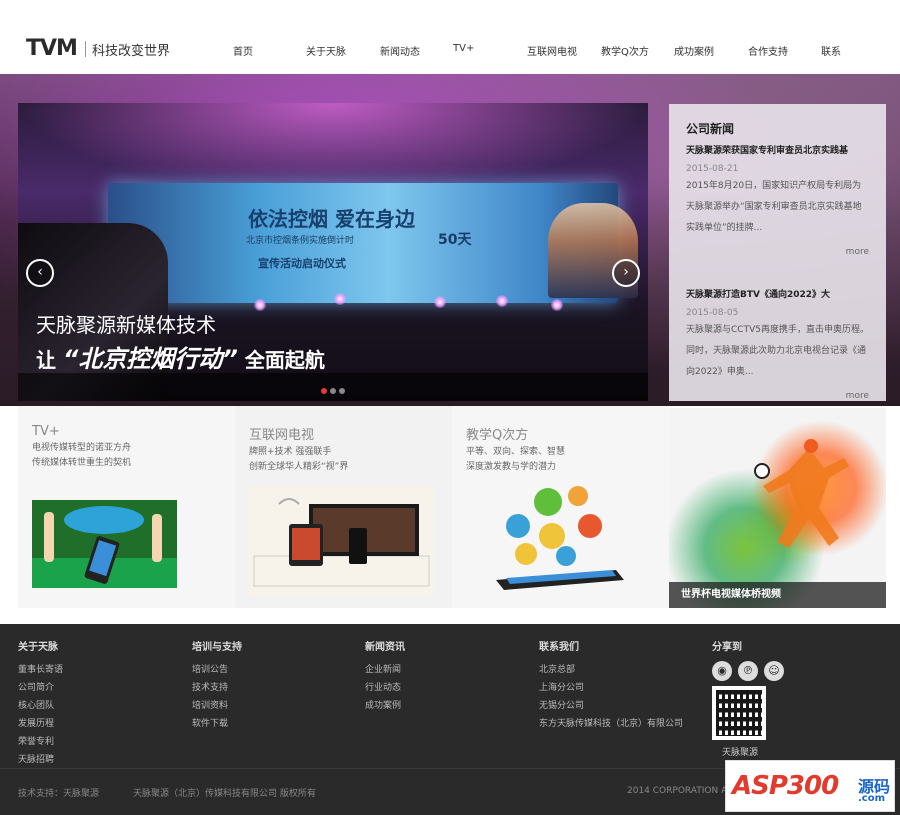 This screenshot has height=815, width=900. I want to click on screen-title: 依法控烟 爱在身边, so click(331, 219).